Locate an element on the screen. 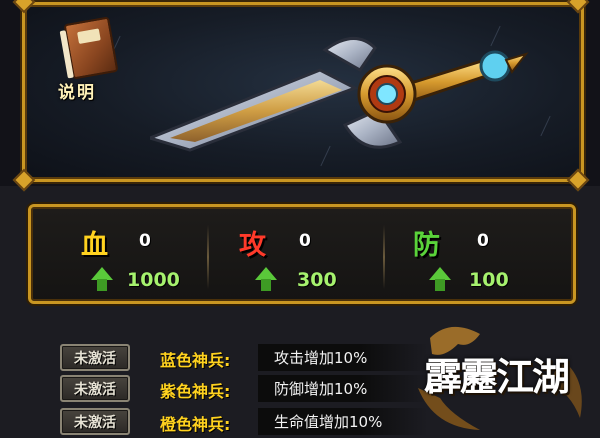 This screenshot has width=600, height=438. help-label: 说明 is located at coordinates (77, 93).